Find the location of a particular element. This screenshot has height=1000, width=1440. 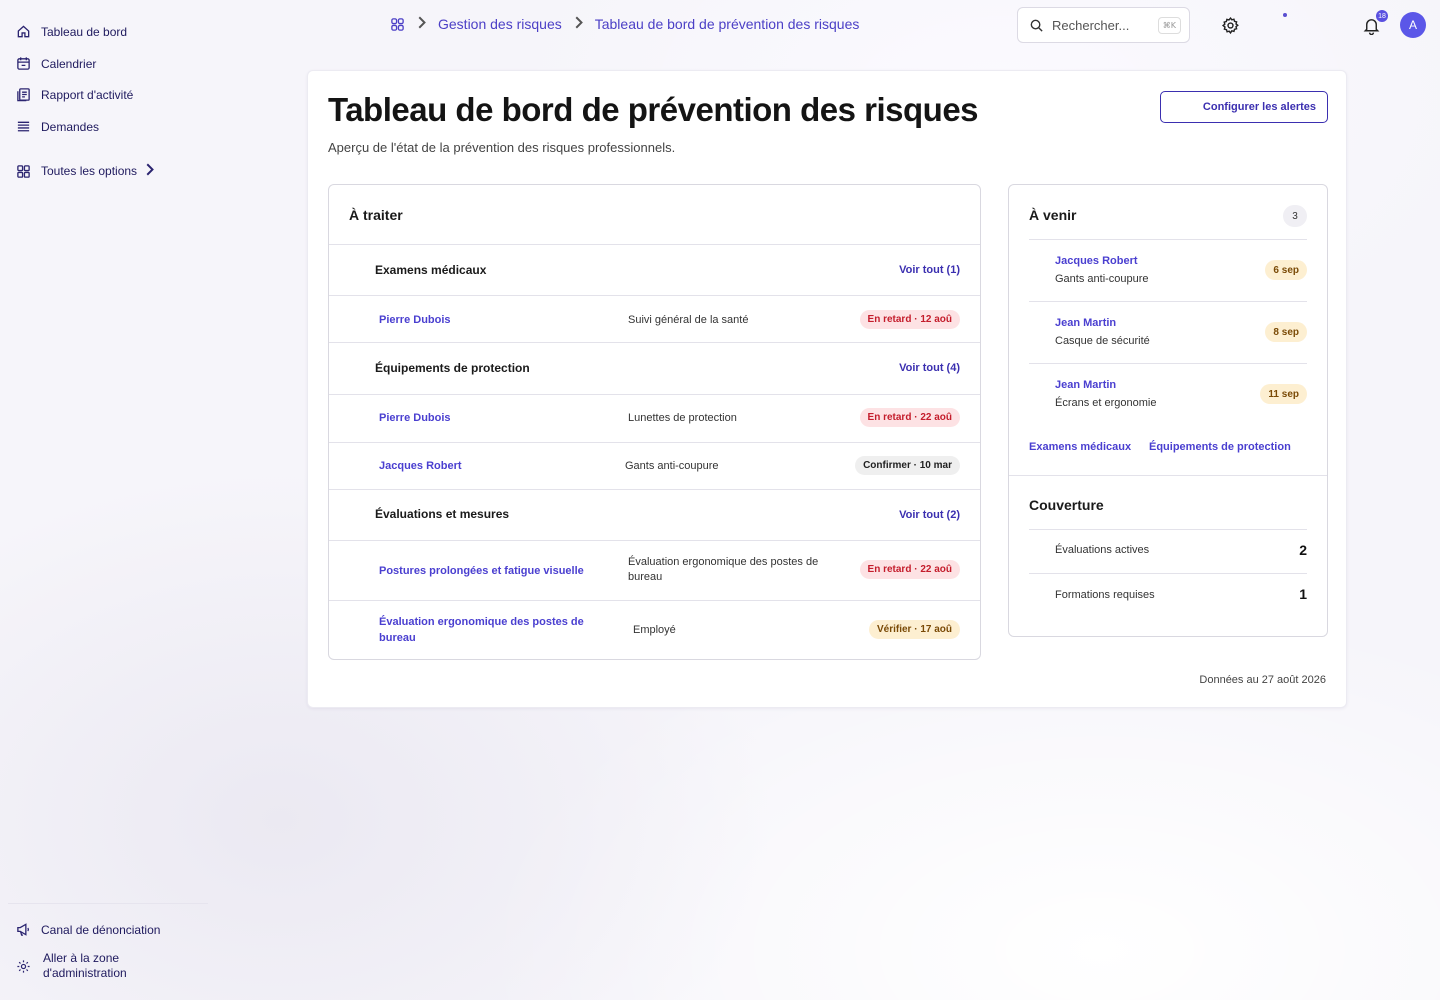

upcoming-item-equipment: Gants anti-coupure is located at coordinates (1102, 279).